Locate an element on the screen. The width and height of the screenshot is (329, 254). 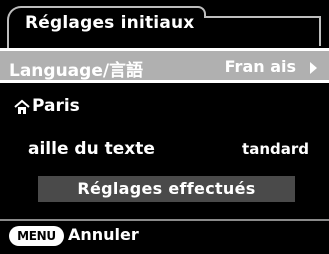
menu-title: Réglages initiaux is located at coordinates (110, 23).